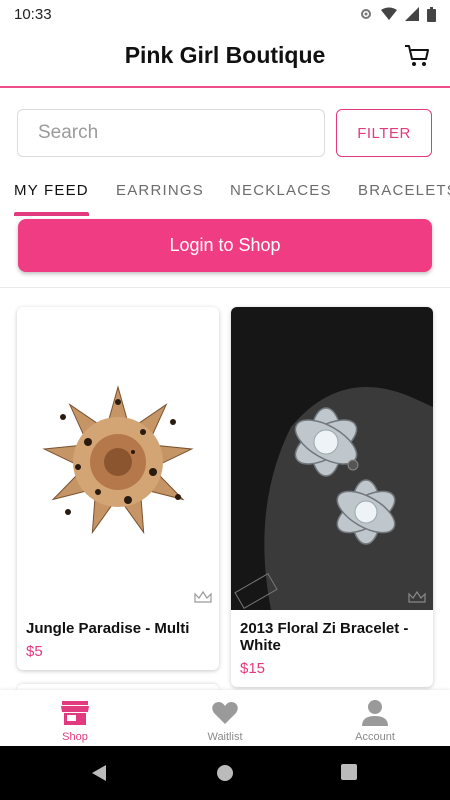  I want to click on recents-icon, so click(349, 772).